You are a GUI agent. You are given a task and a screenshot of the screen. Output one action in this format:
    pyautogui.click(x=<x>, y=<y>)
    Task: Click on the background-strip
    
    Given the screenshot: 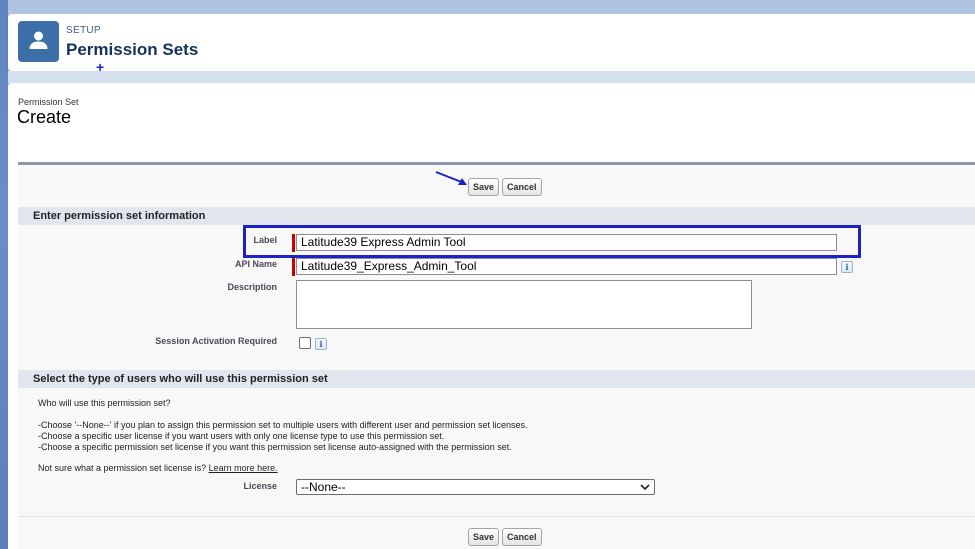 What is the action you would take?
    pyautogui.click(x=4, y=274)
    